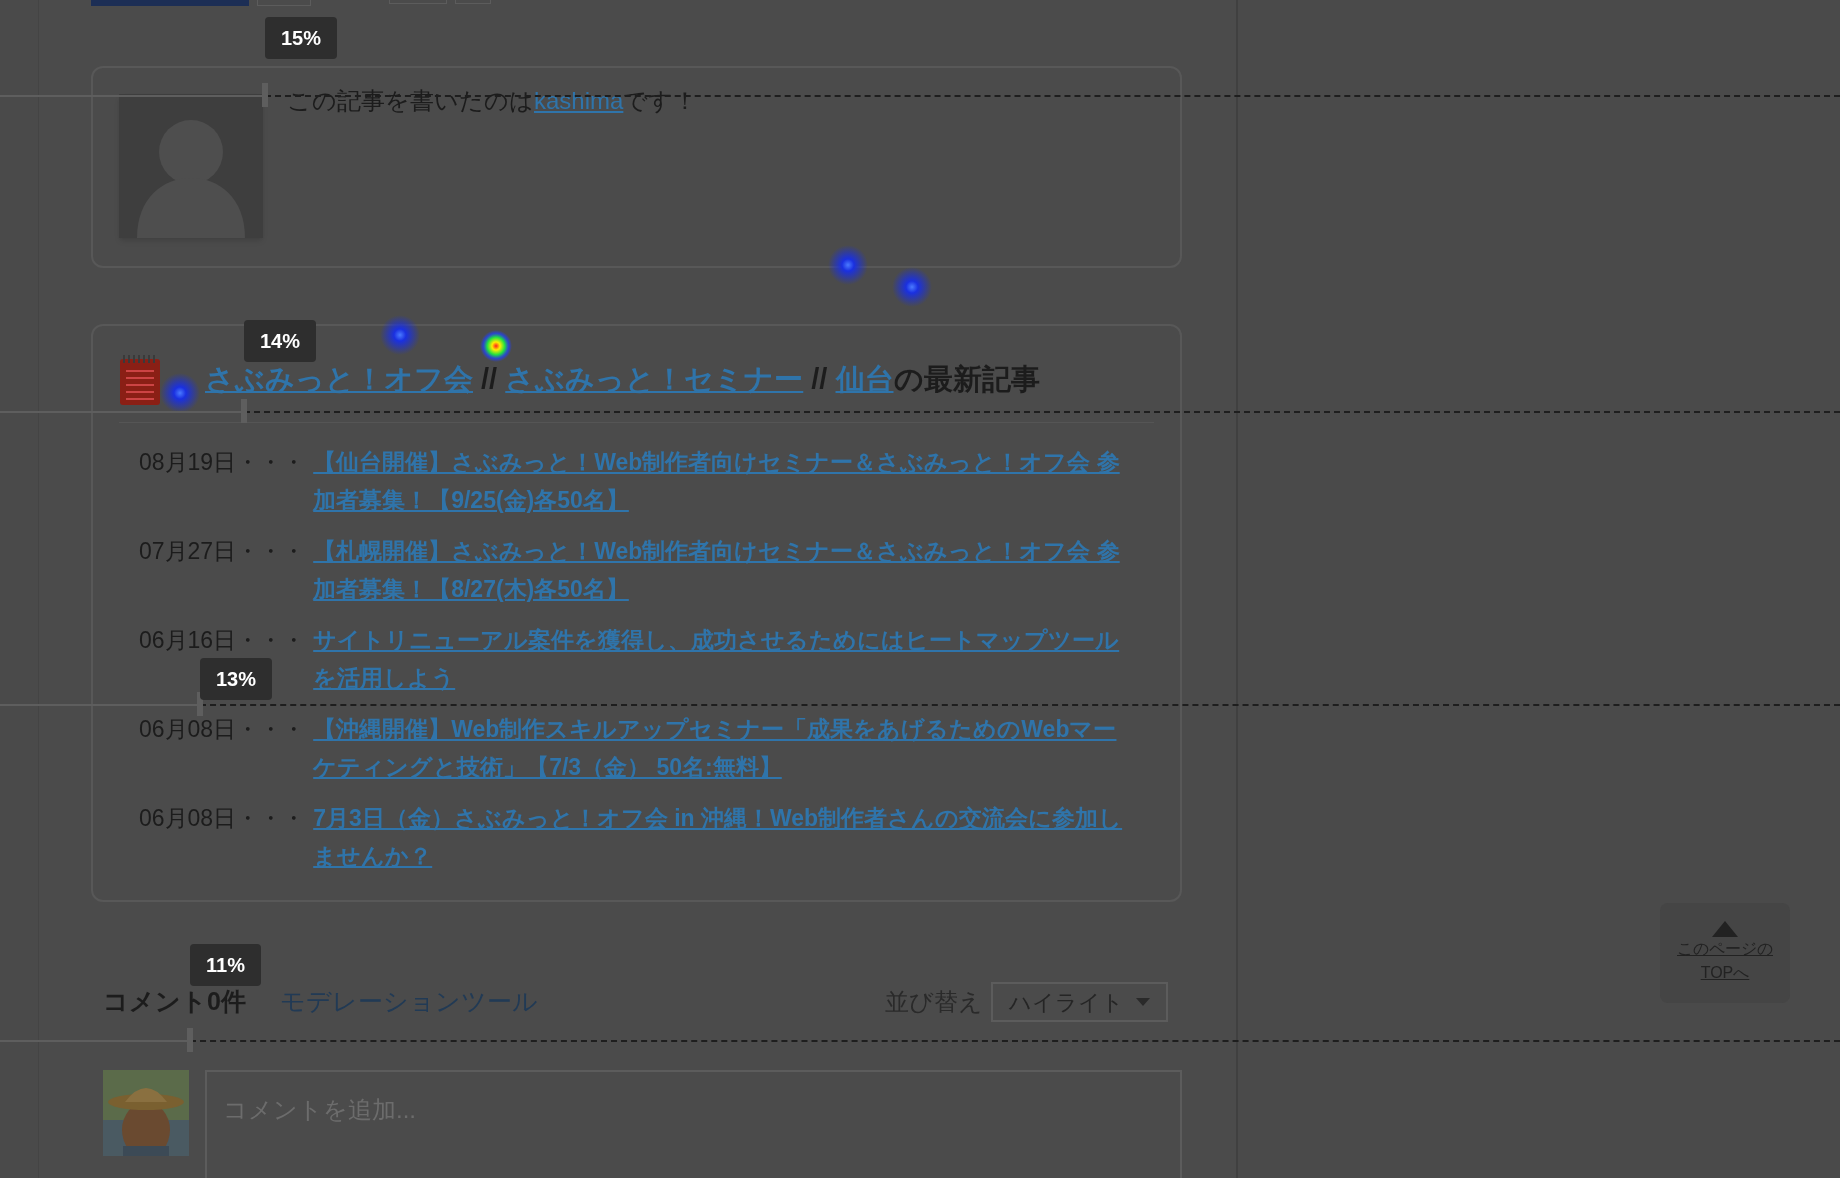 The image size is (1840, 1178). Describe the element at coordinates (1143, 1002) in the screenshot. I see `caret-icon` at that location.